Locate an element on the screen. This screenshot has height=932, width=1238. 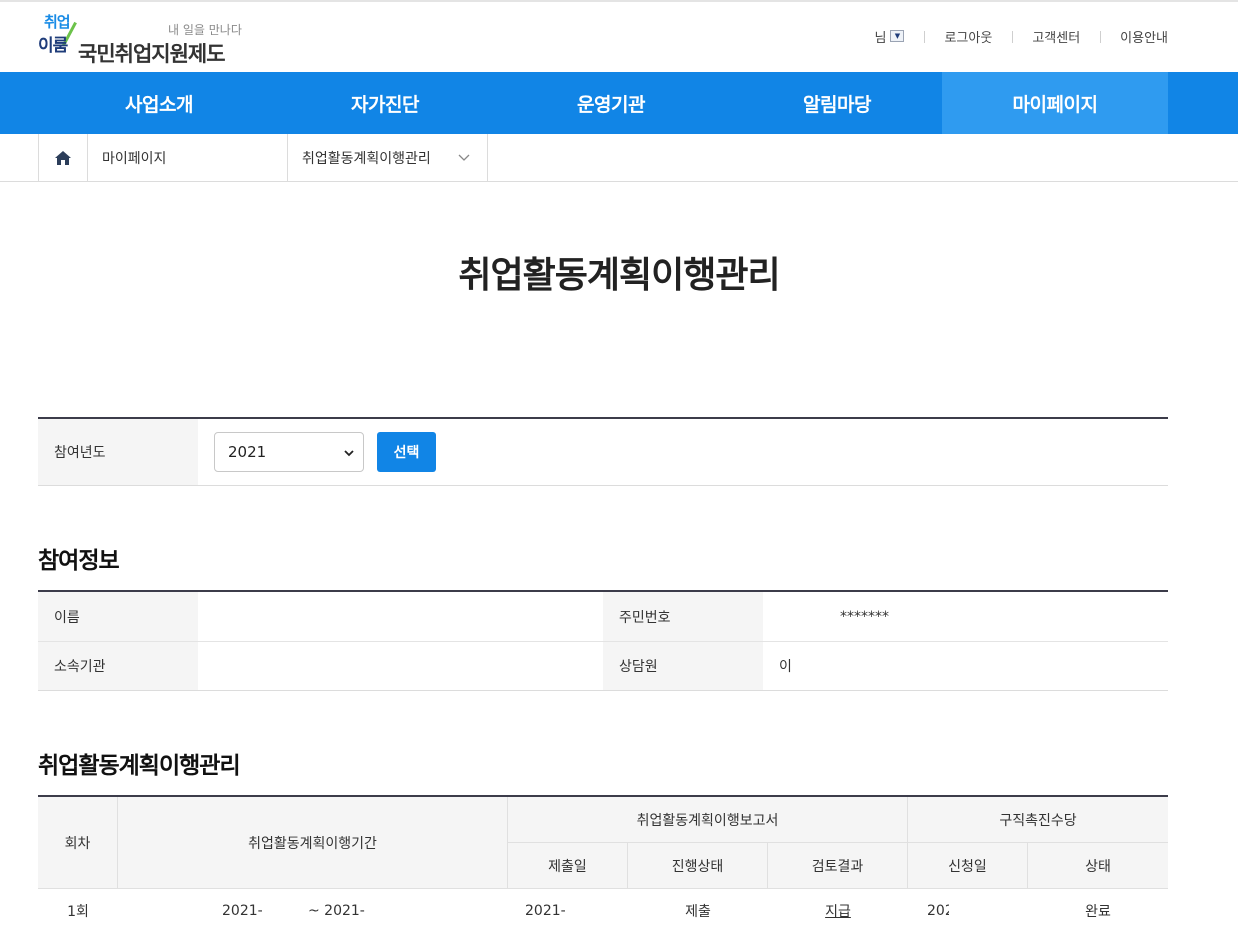
guide-link: 이용안내 is located at coordinates (1134, 36).